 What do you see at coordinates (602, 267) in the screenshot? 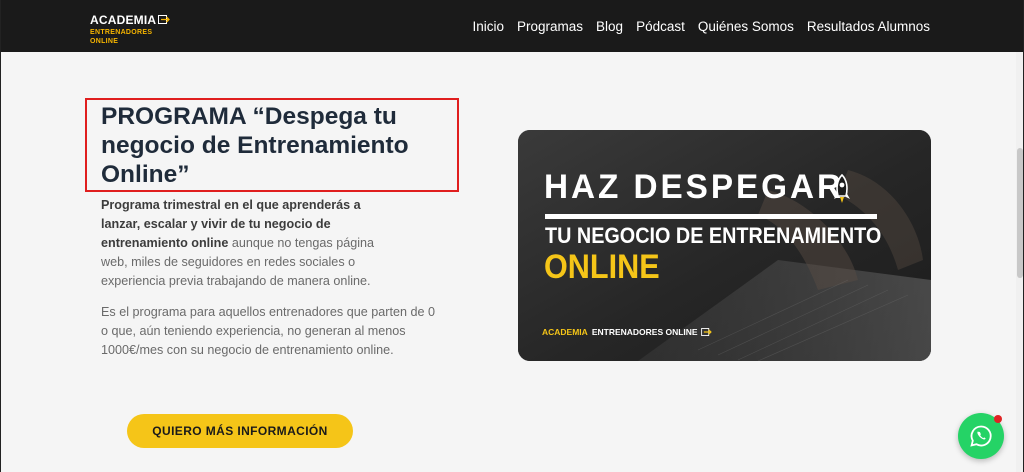
I see `hero-highlight: ONLINE` at bounding box center [602, 267].